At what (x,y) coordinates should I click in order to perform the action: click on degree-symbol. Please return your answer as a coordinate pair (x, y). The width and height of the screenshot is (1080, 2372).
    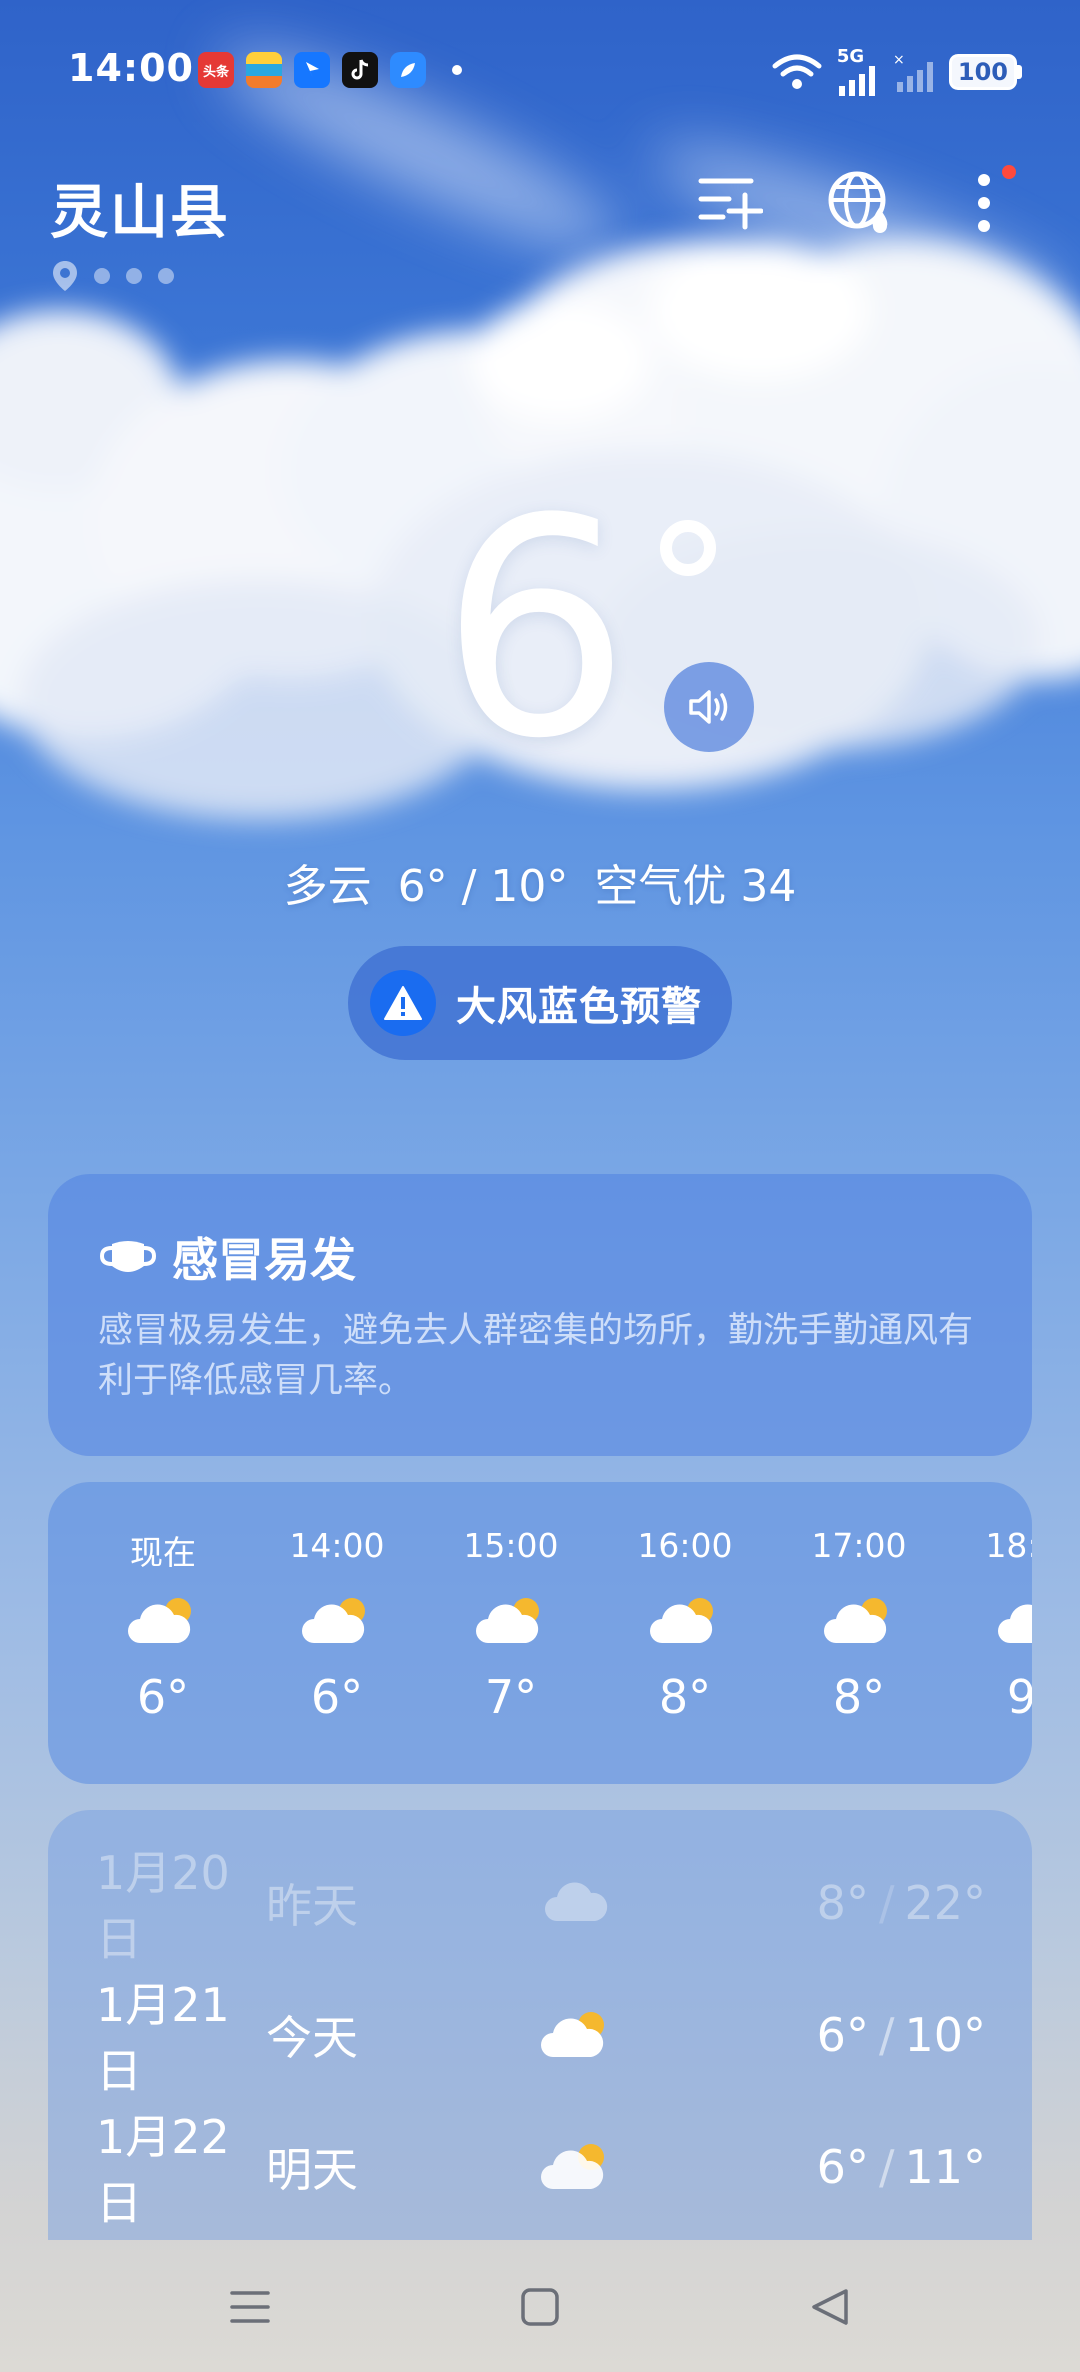
    Looking at the image, I should click on (688, 548).